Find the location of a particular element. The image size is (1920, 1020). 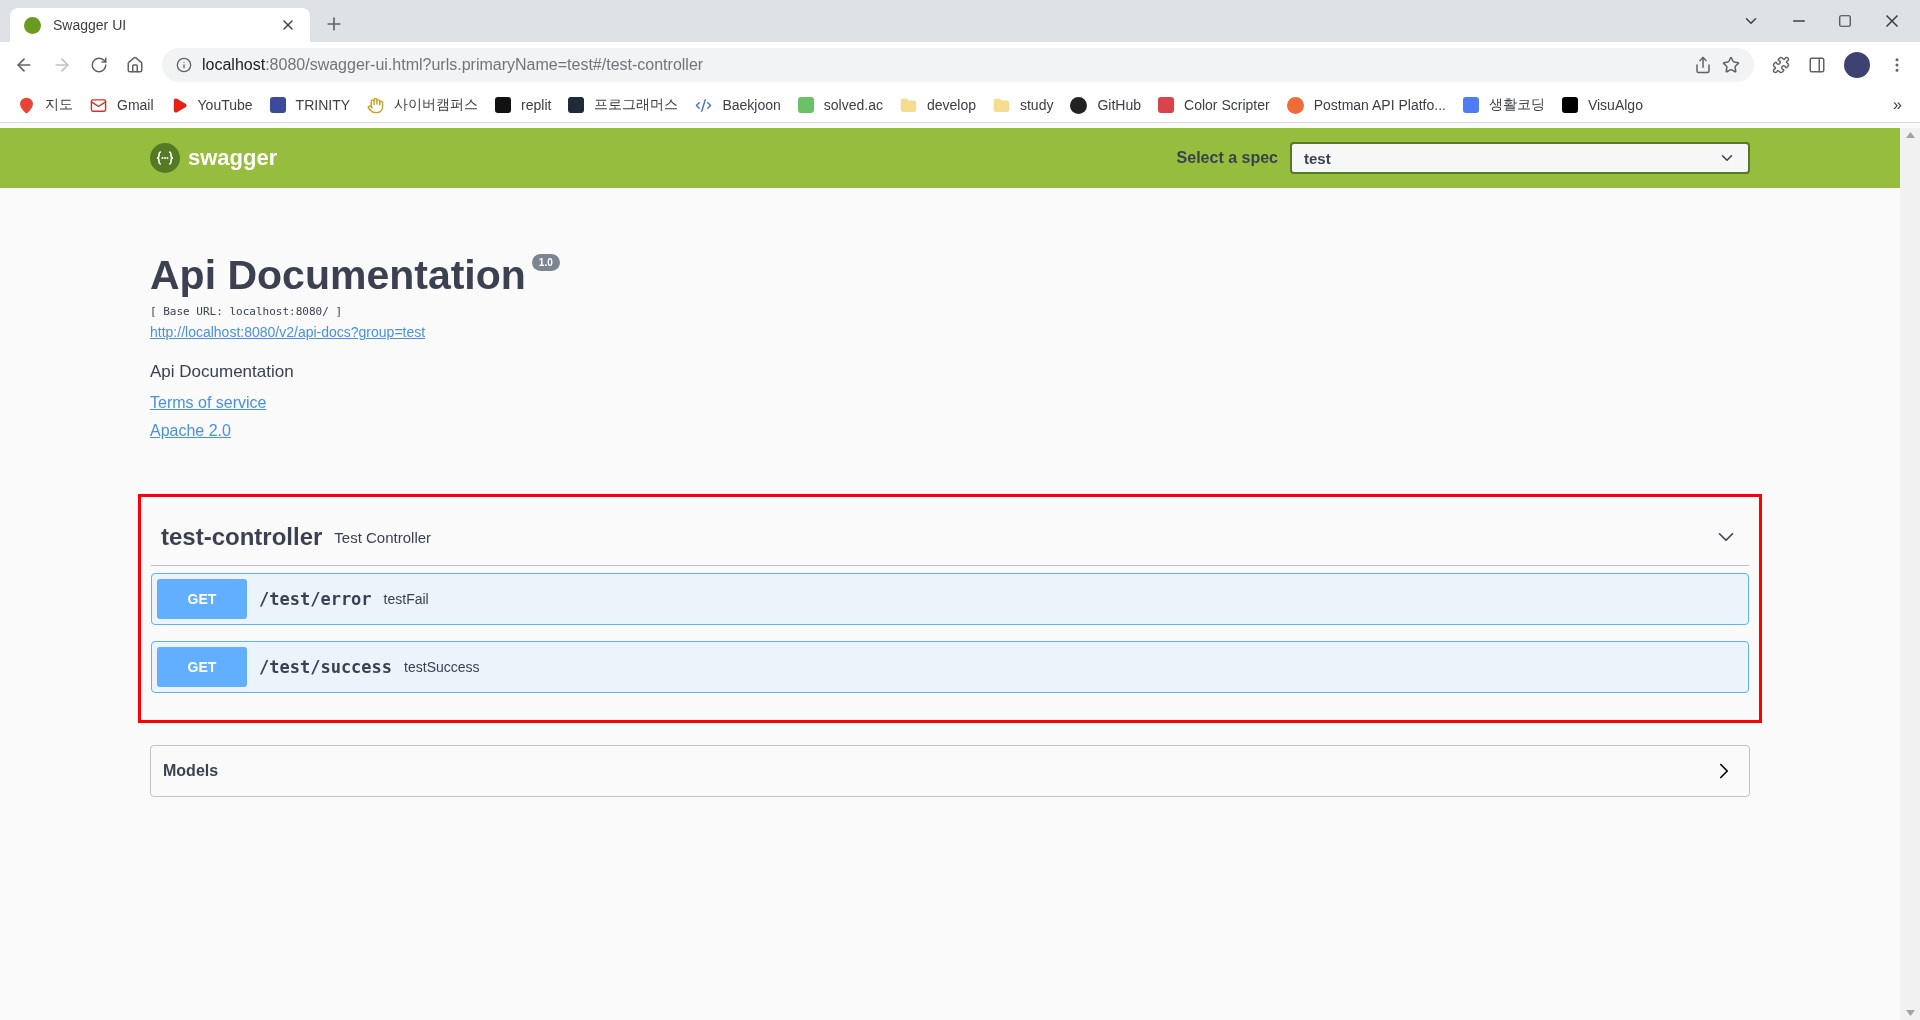

bookmark-link: 사이버캠퍼스 is located at coordinates (436, 105).